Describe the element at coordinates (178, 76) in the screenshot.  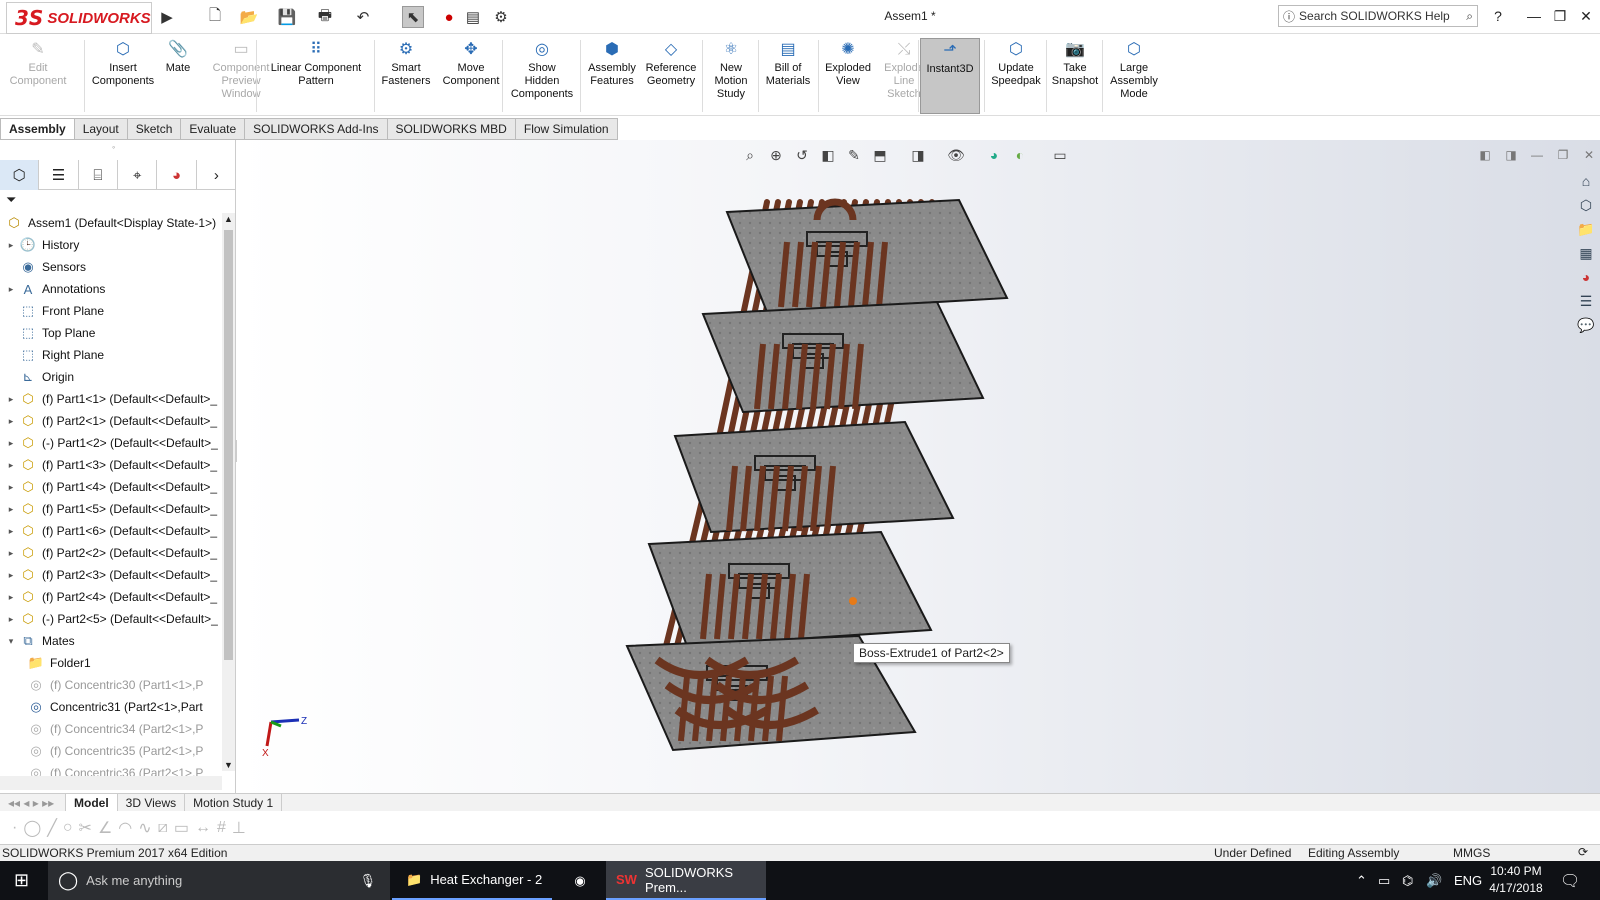
I see `cmd-mate-button: 📎 Mate` at that location.